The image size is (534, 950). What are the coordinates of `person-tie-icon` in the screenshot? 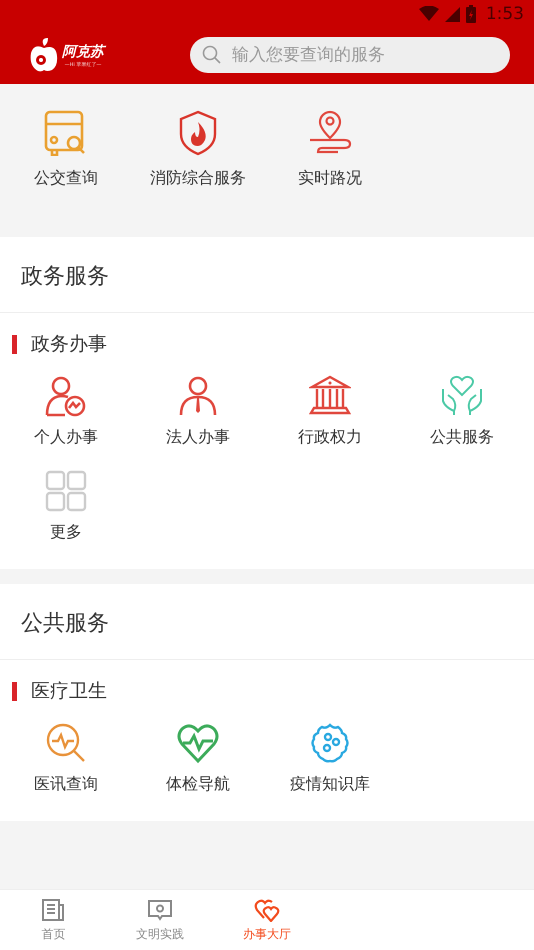 It's located at (198, 396).